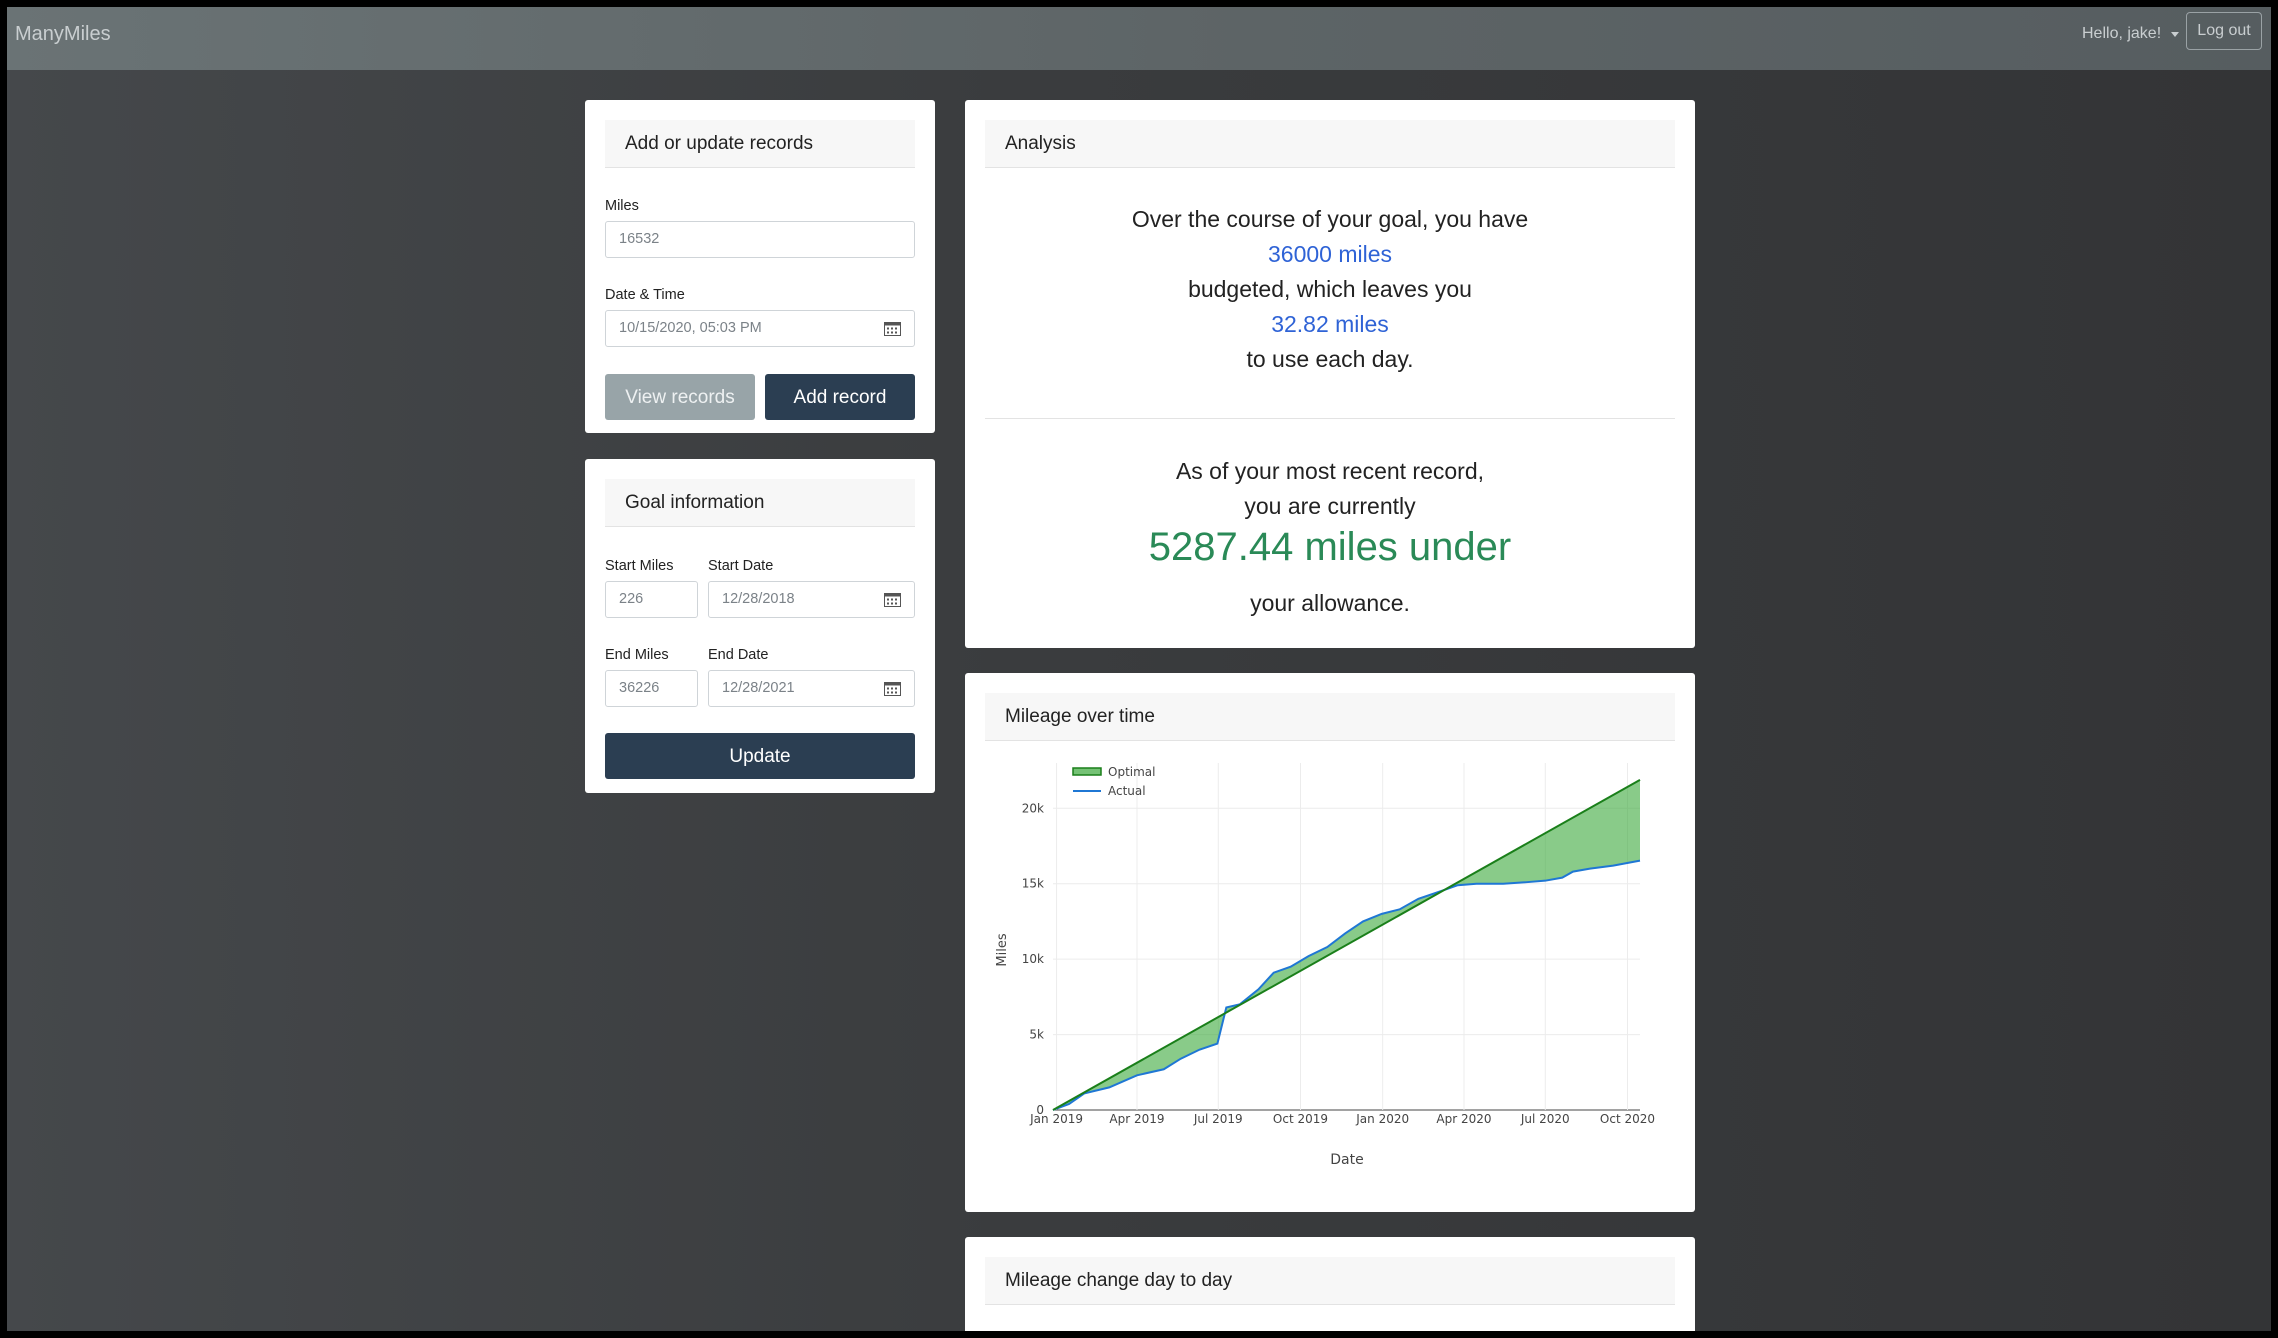  I want to click on status-value: 5287.44 miles under, so click(1330, 547).